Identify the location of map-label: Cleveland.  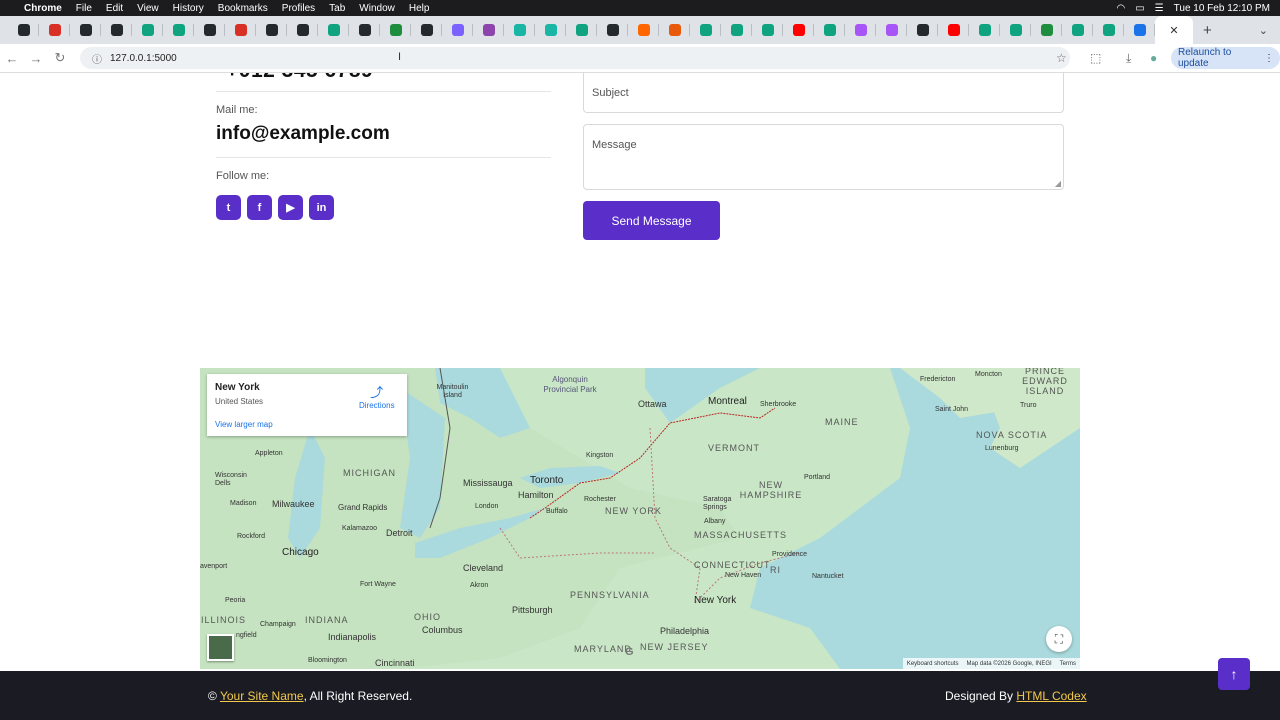
(483, 568).